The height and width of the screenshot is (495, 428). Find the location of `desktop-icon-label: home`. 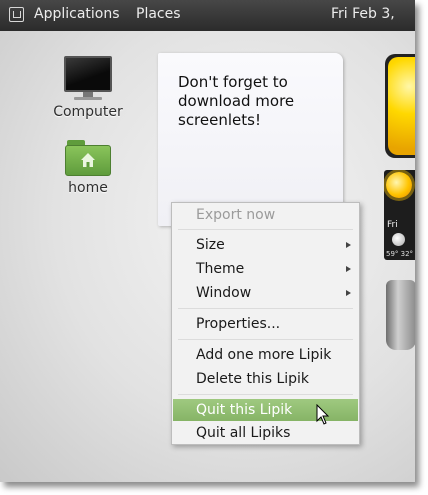

desktop-icon-label: home is located at coordinates (88, 188).